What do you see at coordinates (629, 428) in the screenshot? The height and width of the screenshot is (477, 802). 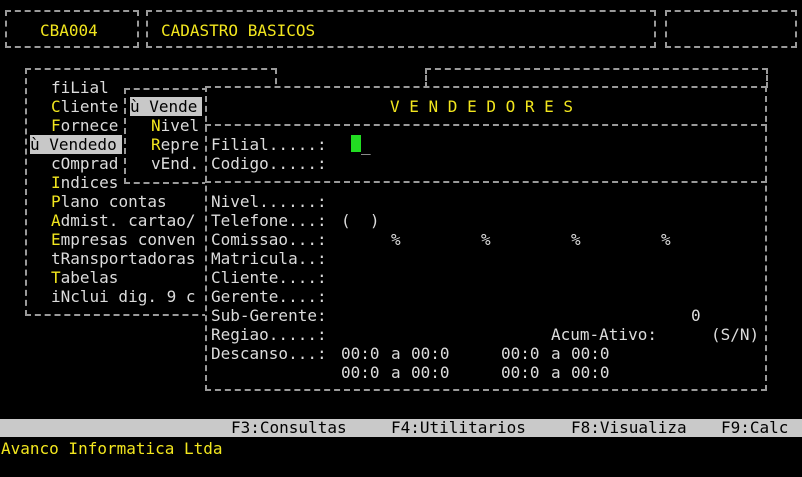 I see `f8-visualiza-key: F8:Visualiza` at bounding box center [629, 428].